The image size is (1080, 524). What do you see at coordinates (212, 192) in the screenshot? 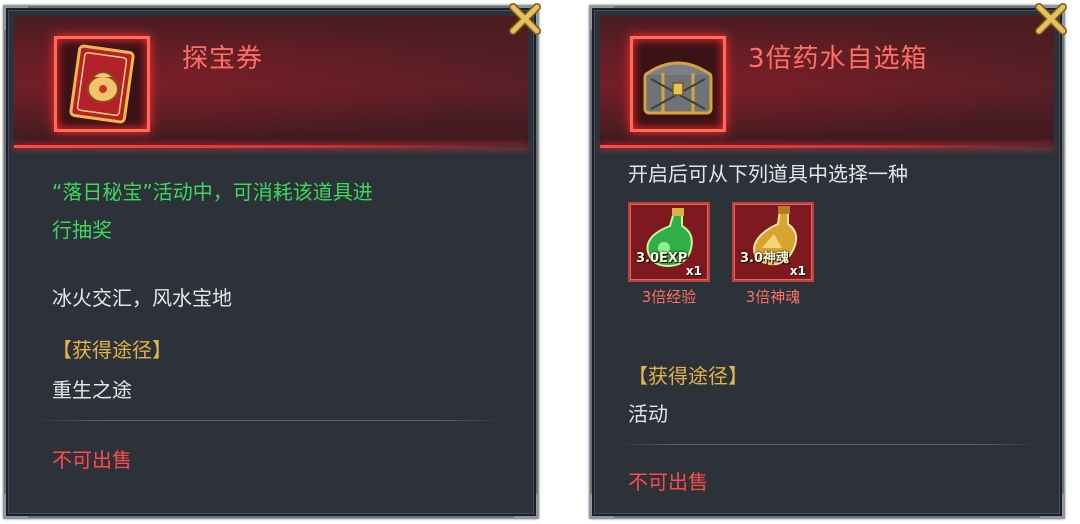
I see `event-description-line1: “落日秘宝”活动中，可消耗该道具进` at bounding box center [212, 192].